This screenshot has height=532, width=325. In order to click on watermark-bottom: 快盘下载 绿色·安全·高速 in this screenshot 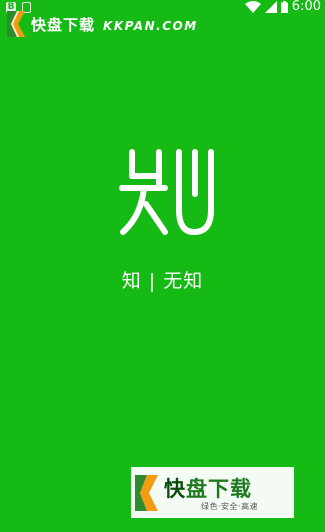, I will do `click(212, 492)`.